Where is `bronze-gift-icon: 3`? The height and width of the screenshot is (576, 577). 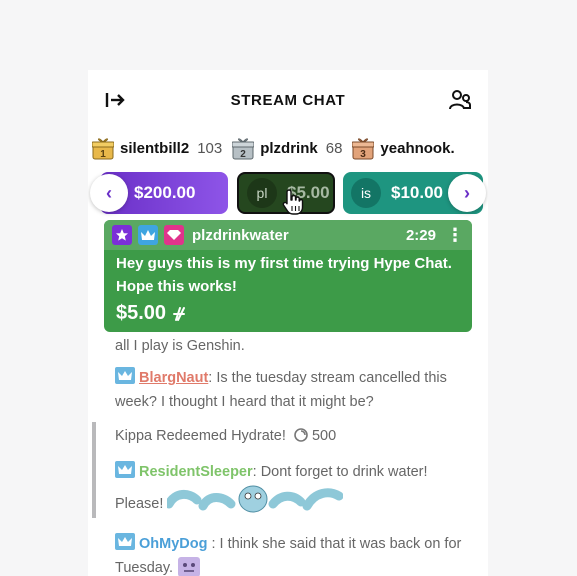
bronze-gift-icon: 3 is located at coordinates (363, 149).